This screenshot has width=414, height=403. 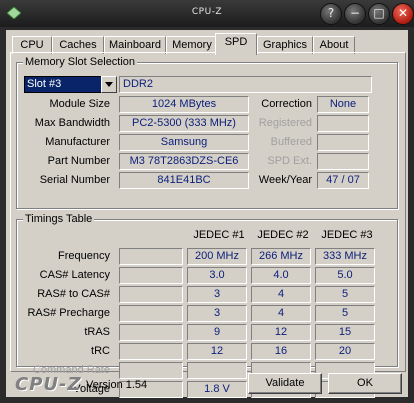 I want to click on timing-row-label: tRC, so click(x=100, y=351).